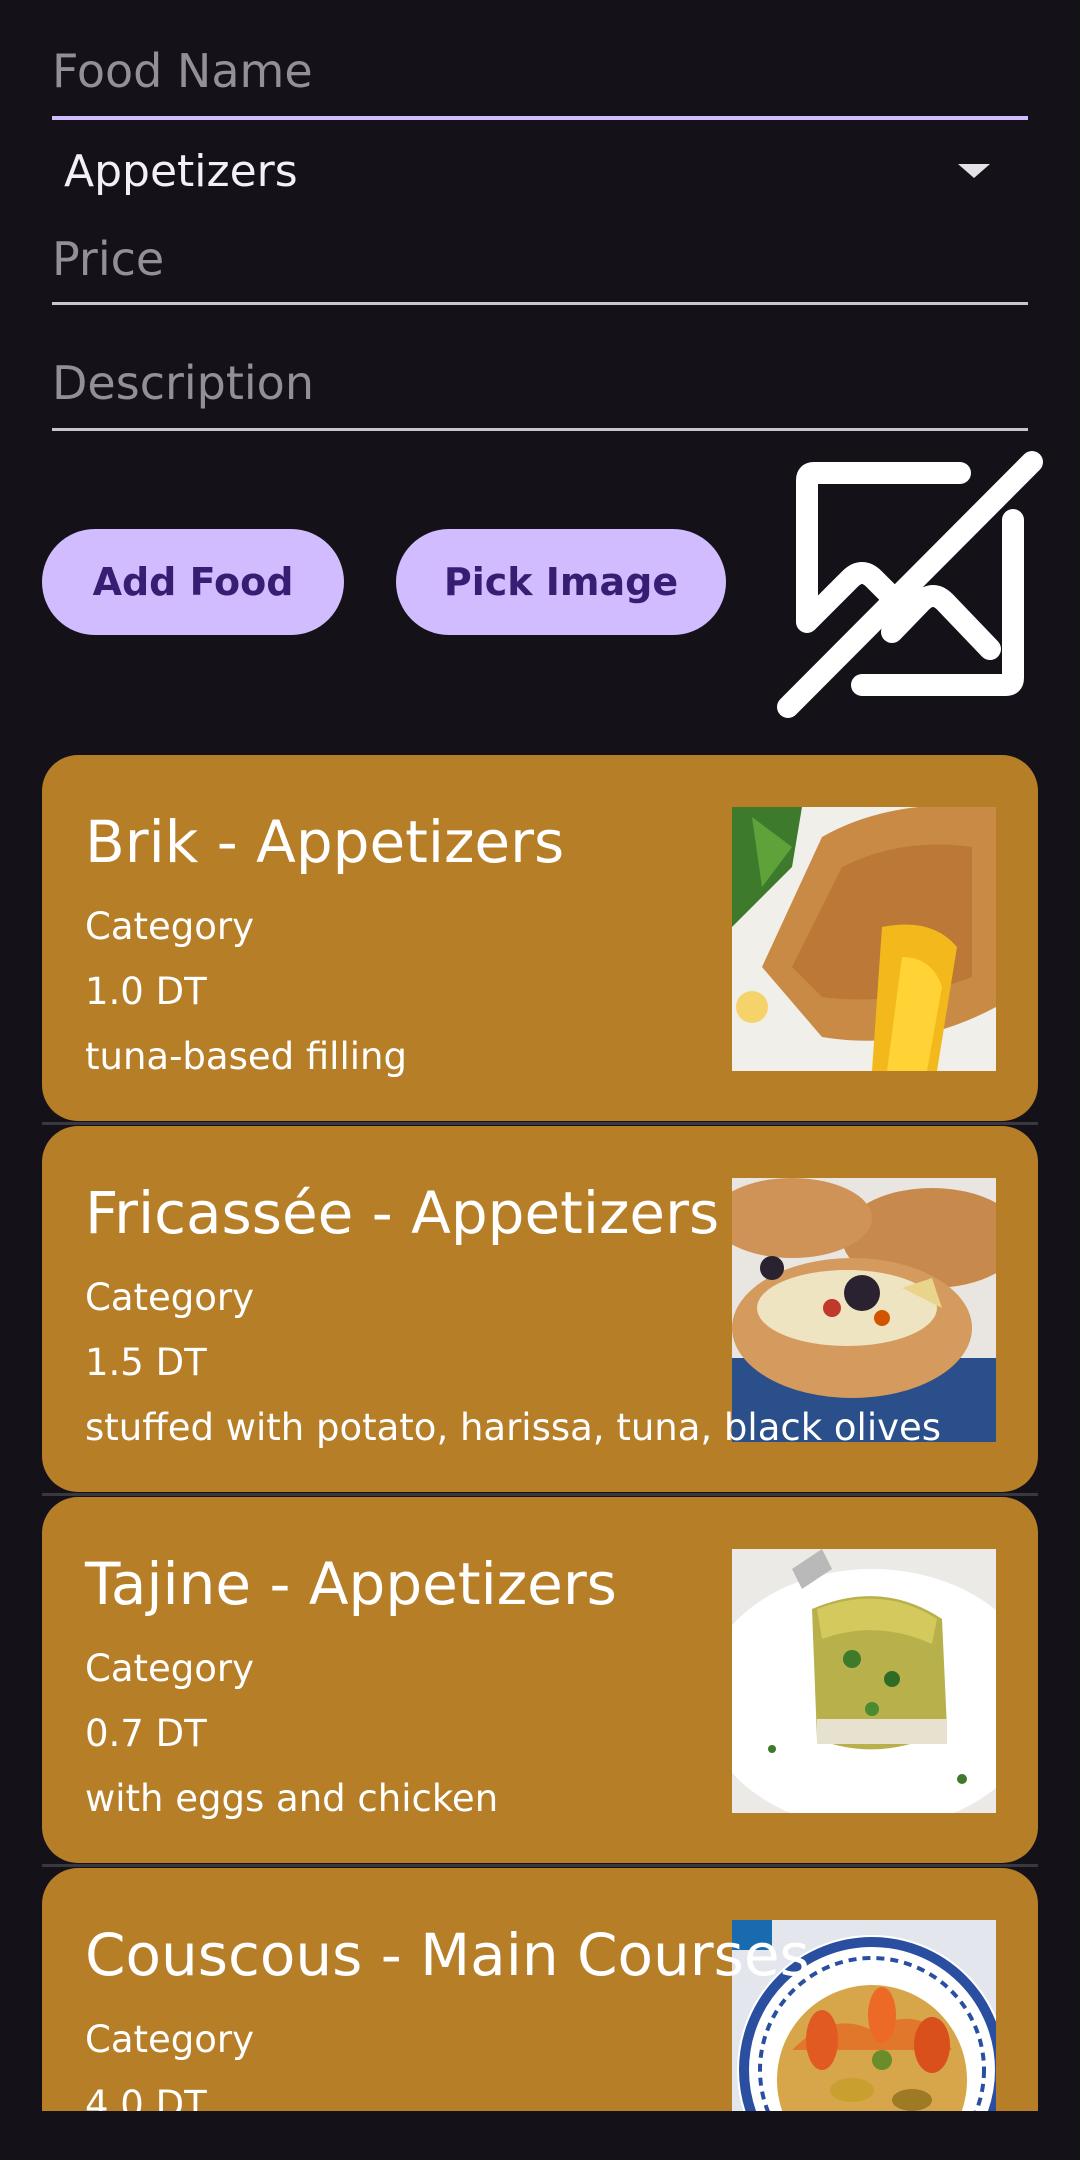  Describe the element at coordinates (146, 1362) in the screenshot. I see `food-price: 1.5 DT` at that location.